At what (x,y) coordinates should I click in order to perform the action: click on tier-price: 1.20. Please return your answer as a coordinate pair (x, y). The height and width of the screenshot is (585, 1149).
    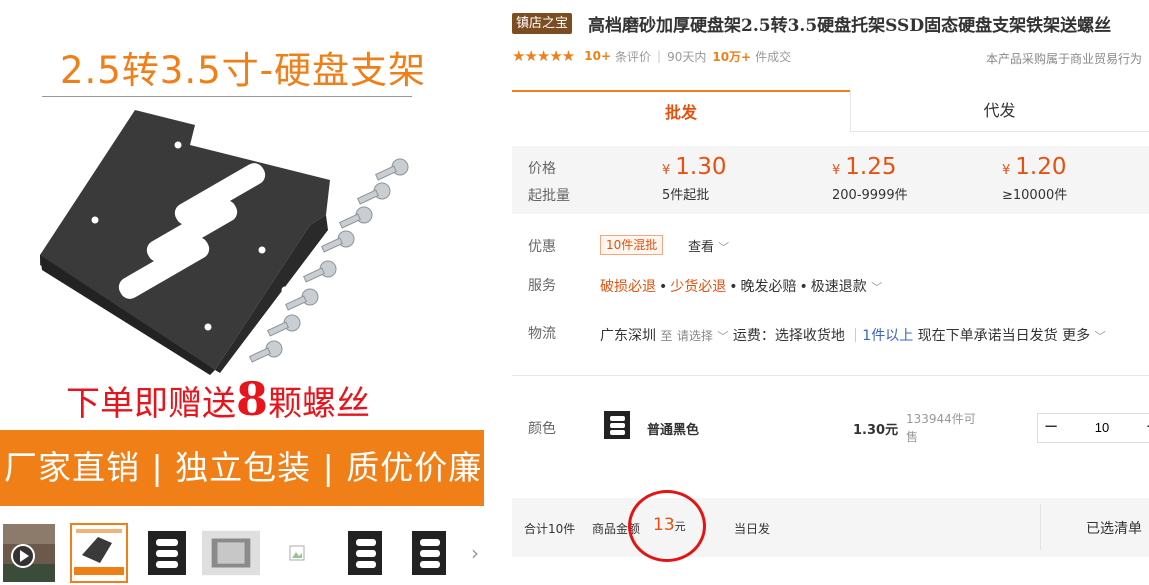
    Looking at the image, I should click on (1041, 167).